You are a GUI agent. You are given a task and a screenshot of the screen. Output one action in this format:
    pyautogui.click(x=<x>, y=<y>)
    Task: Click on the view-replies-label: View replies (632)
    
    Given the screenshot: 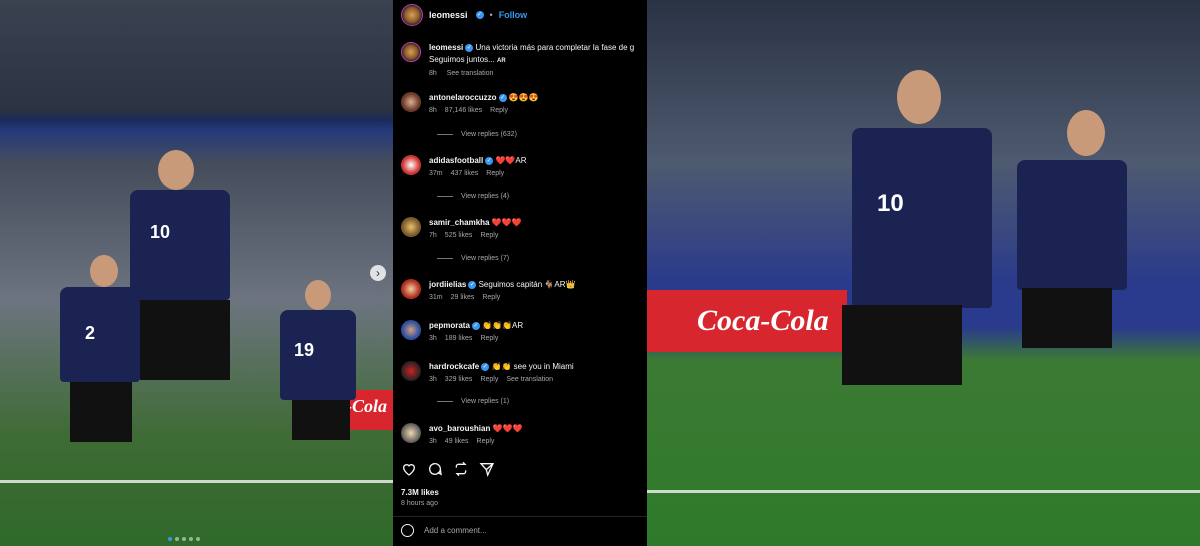 What is the action you would take?
    pyautogui.click(x=489, y=134)
    